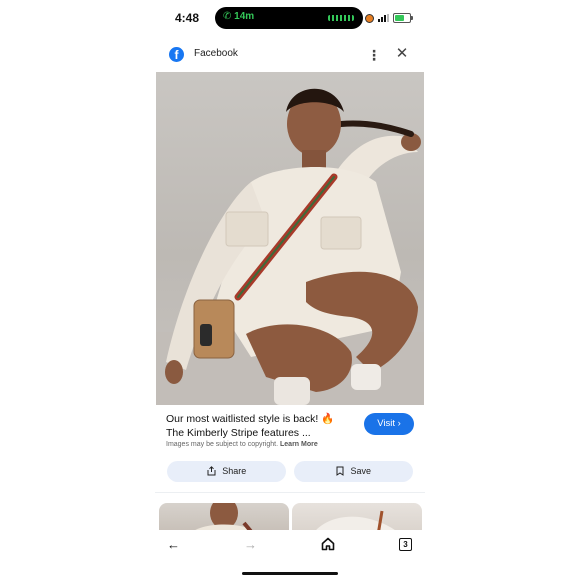  I want to click on visit-button: Visit ›, so click(389, 424).